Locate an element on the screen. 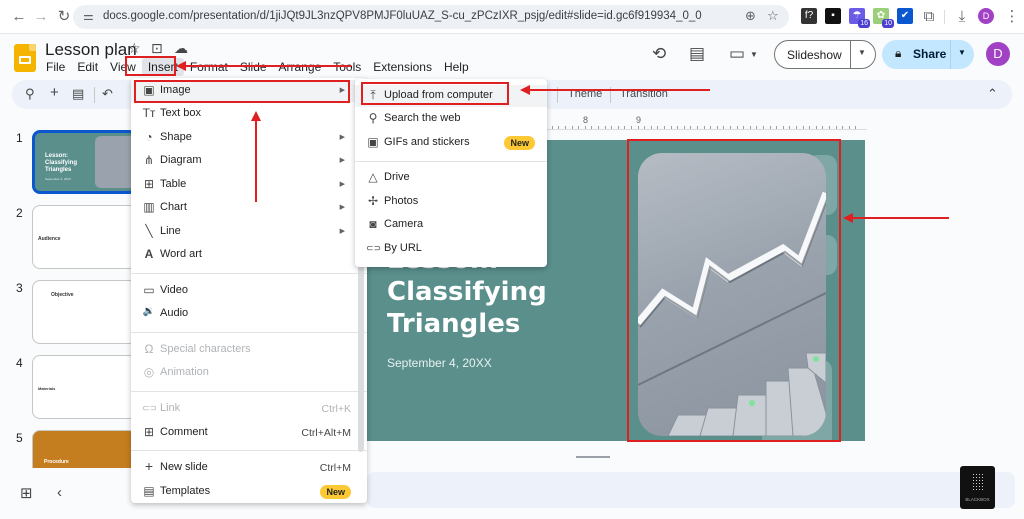 This screenshot has height=519, width=1024. menu-file: File is located at coordinates (55, 67).